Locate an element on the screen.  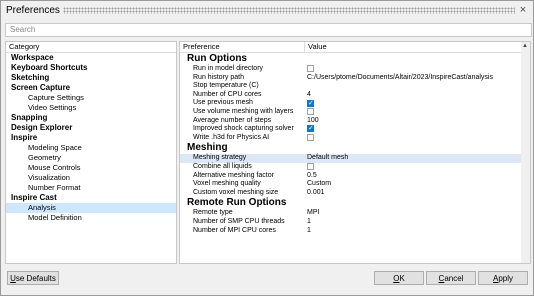
scroll-up-icon: ▲ is located at coordinates (525, 46).